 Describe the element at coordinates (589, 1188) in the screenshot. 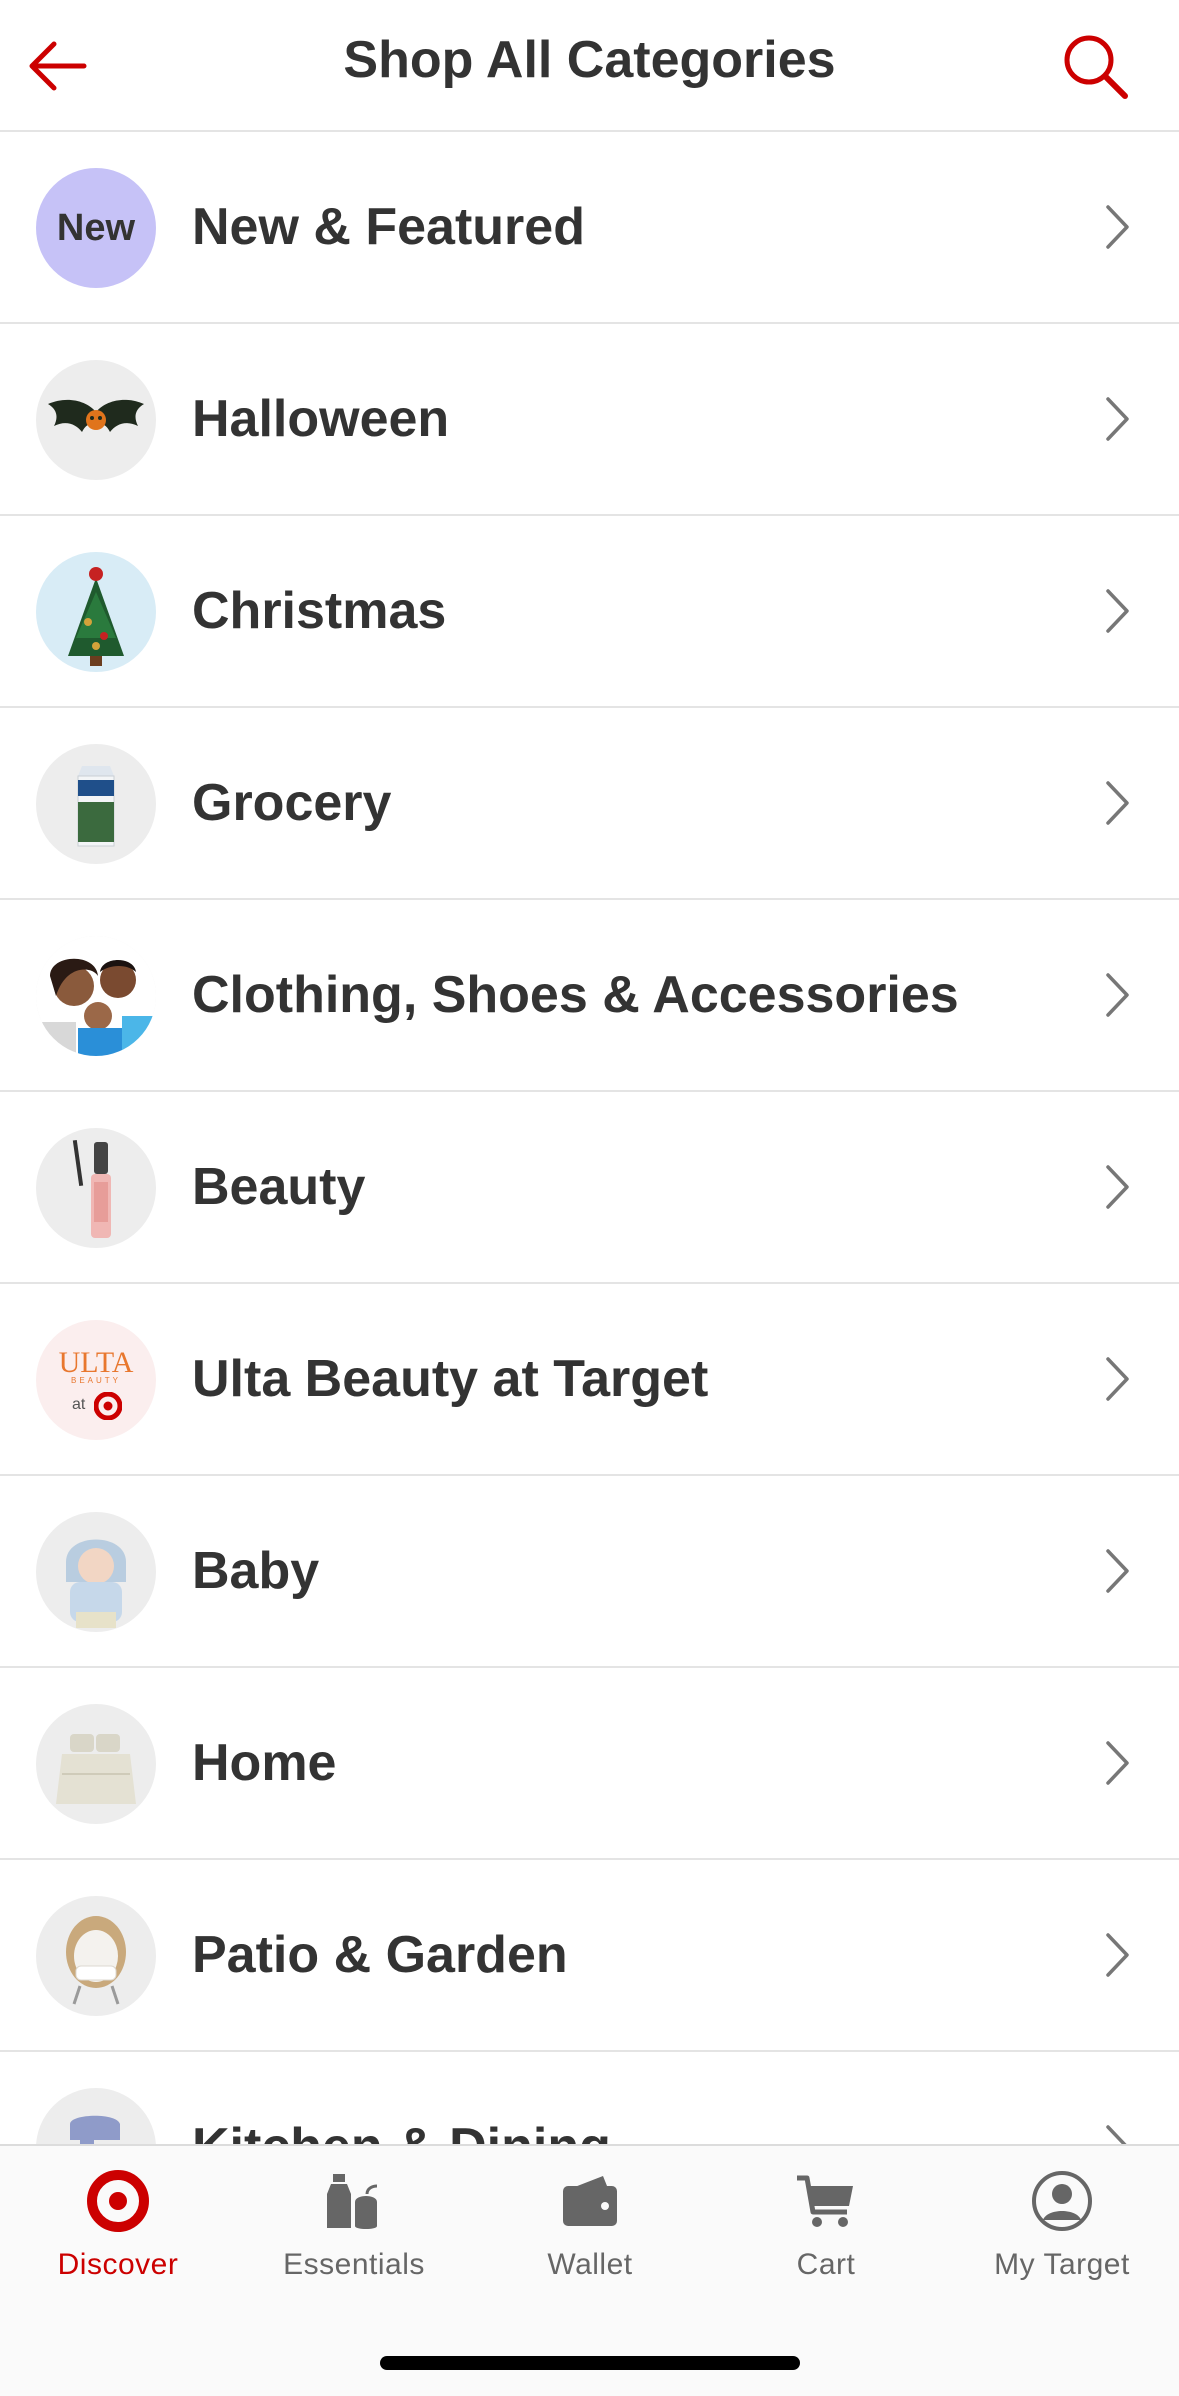

I see `category-row-beauty: Beauty` at that location.